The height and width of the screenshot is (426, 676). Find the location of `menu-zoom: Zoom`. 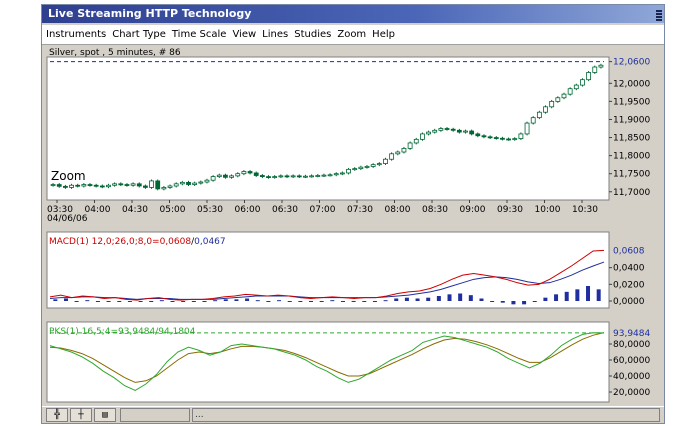

menu-zoom: Zoom is located at coordinates (351, 34).